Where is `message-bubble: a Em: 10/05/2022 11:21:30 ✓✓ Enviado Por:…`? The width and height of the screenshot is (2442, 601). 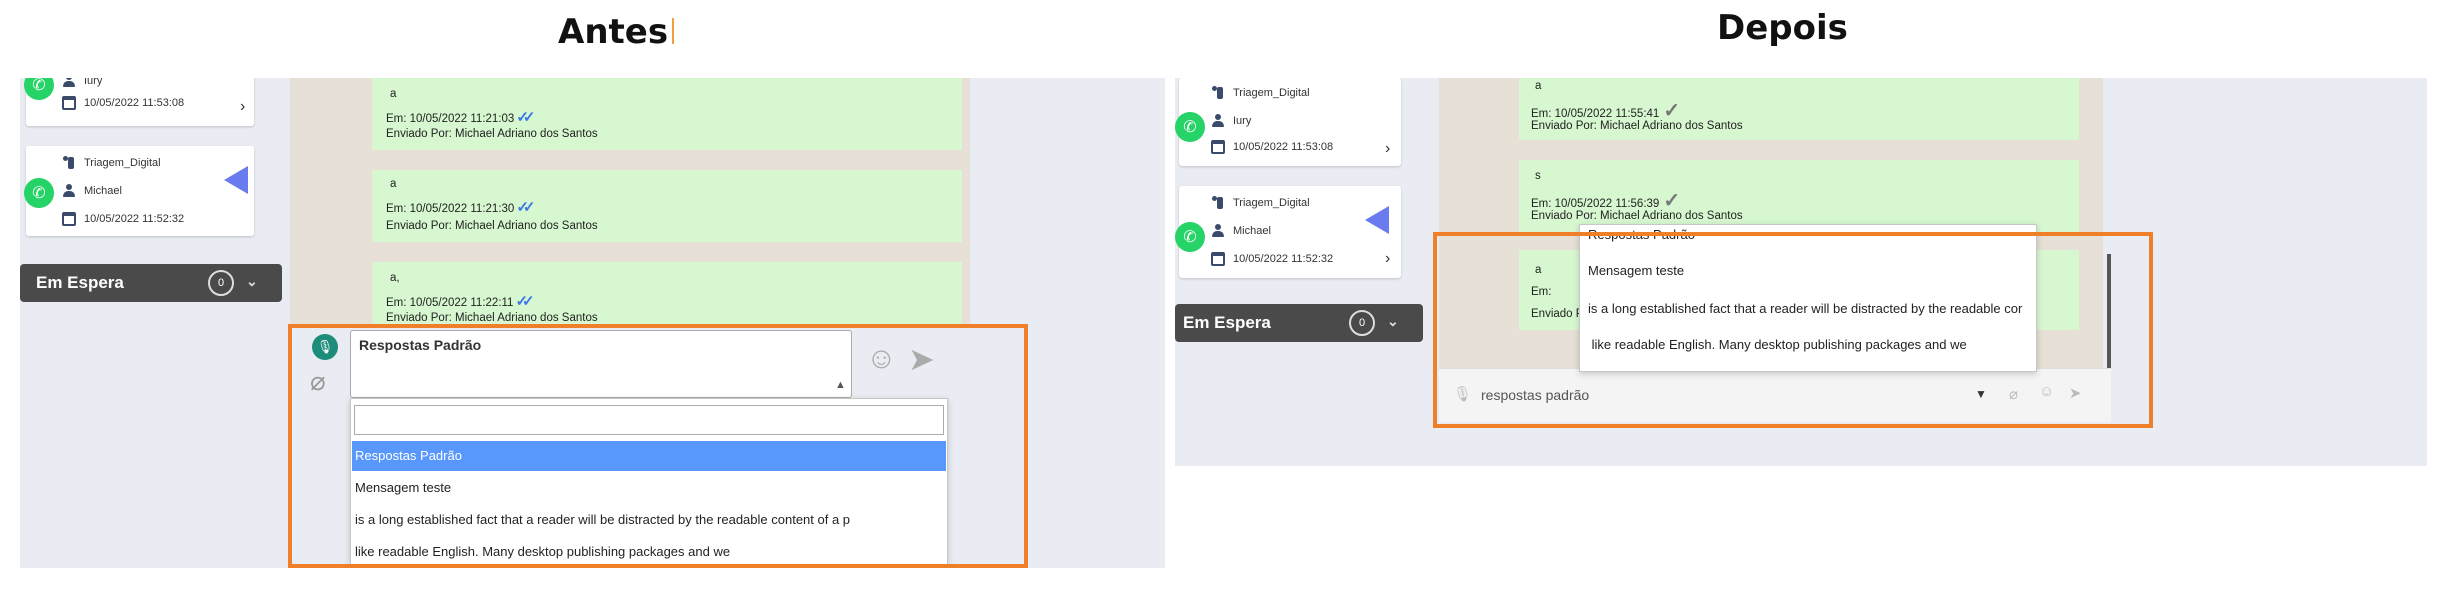 message-bubble: a Em: 10/05/2022 11:21:30 ✓✓ Enviado Por:… is located at coordinates (667, 206).